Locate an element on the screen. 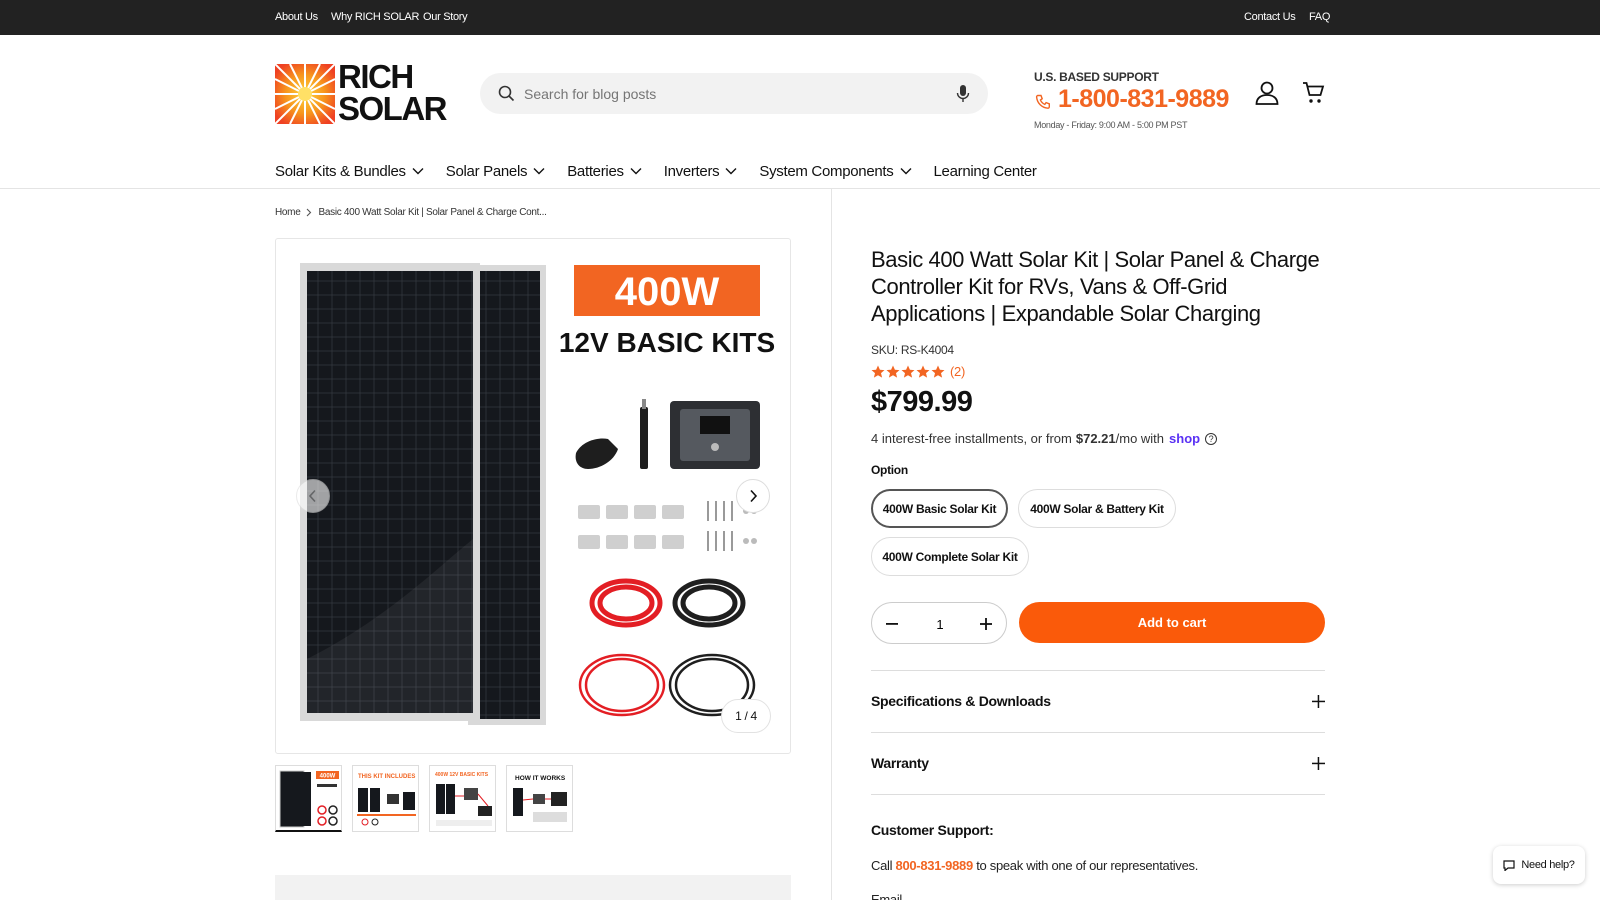 The image size is (1600, 900). customer-support-email: Email is located at coordinates (887, 896).